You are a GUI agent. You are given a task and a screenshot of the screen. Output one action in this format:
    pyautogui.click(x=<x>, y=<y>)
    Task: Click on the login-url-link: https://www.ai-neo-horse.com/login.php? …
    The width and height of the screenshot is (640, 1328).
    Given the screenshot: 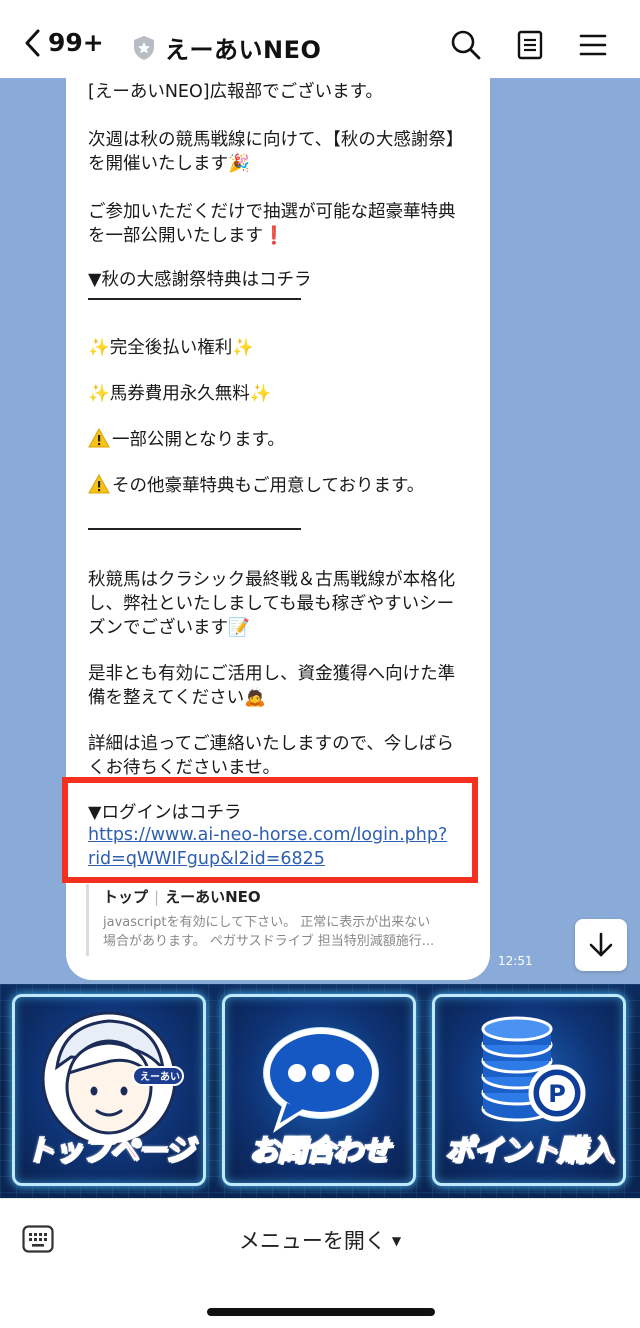 What is the action you would take?
    pyautogui.click(x=267, y=847)
    